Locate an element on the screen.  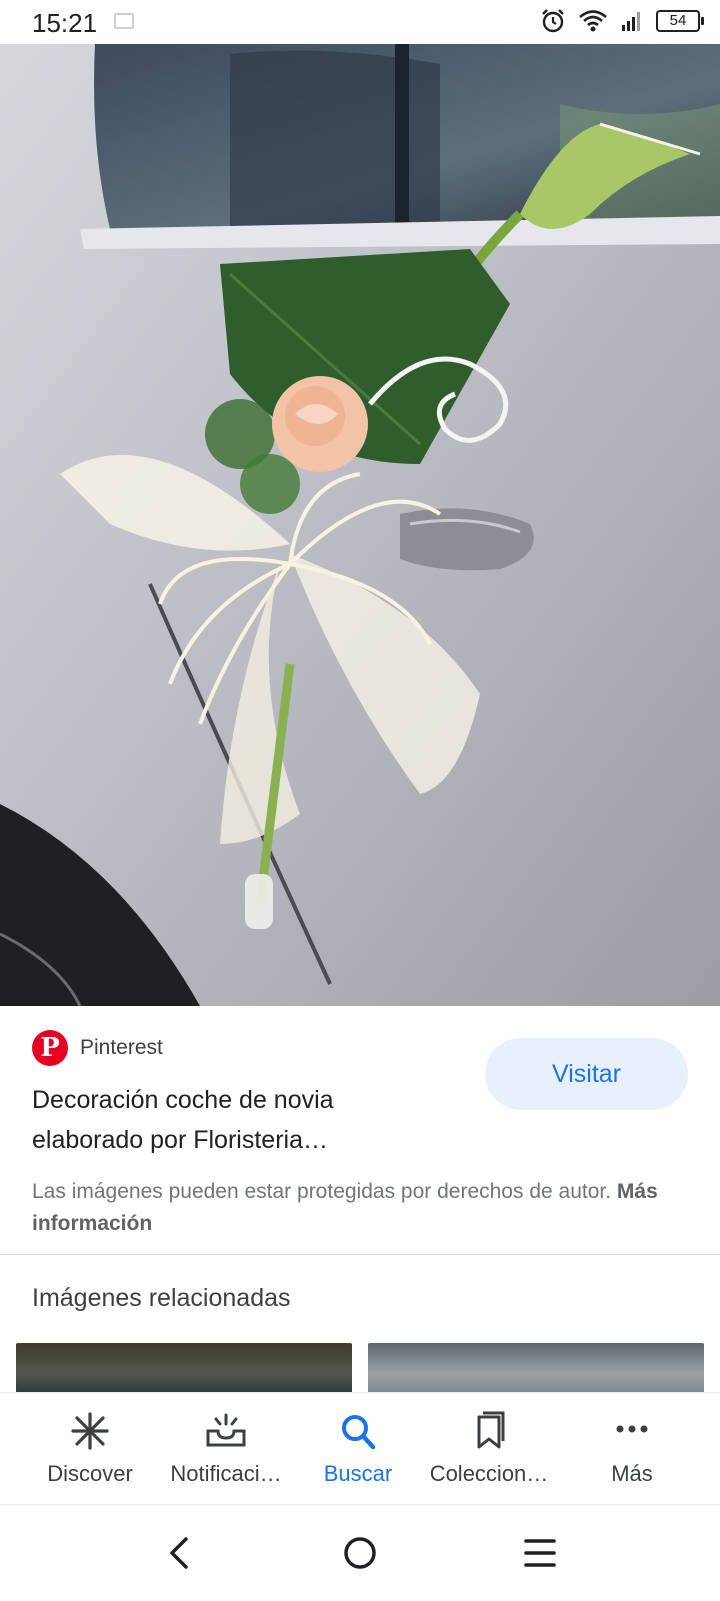
notification-tray-icon is located at coordinates (226, 1430).